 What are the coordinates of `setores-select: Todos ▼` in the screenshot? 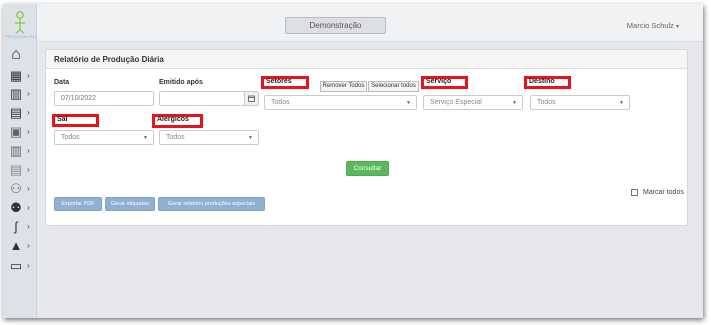 It's located at (340, 102).